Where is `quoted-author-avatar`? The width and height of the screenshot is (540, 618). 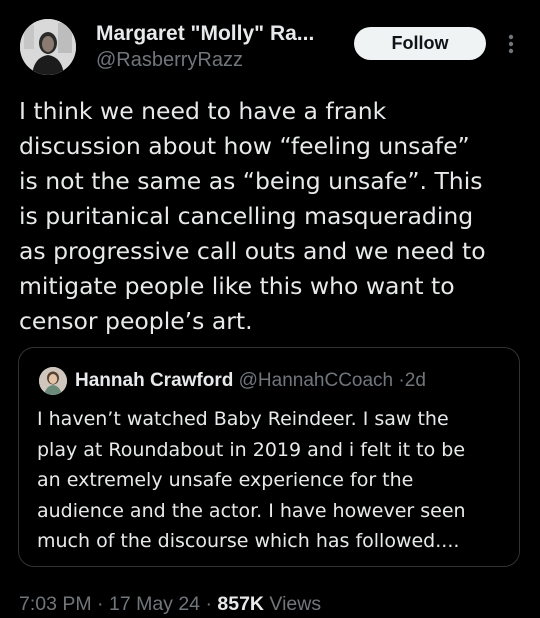
quoted-author-avatar is located at coordinates (53, 381).